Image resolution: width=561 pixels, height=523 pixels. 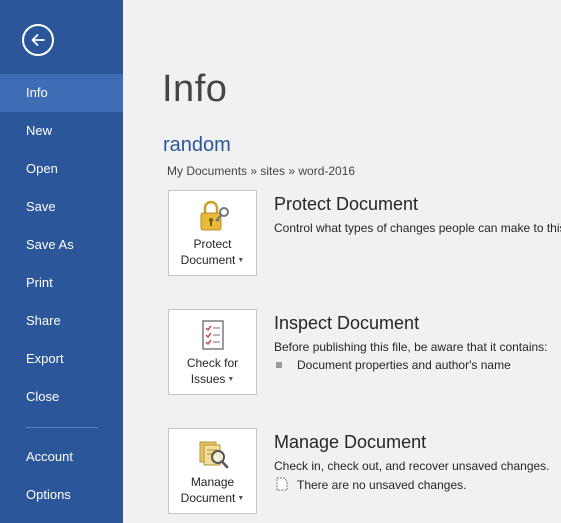 I want to click on back-arrow-icon, so click(x=38, y=40).